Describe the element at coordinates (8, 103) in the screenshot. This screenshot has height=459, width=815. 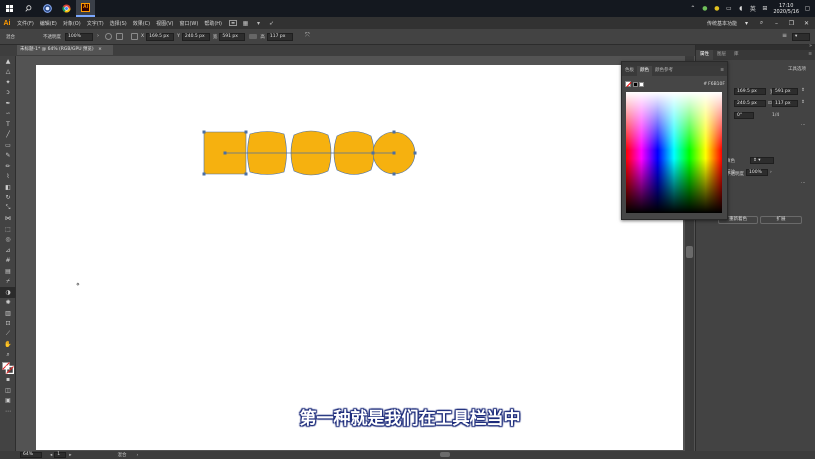
I see `pen-tool-icon: ✒` at that location.